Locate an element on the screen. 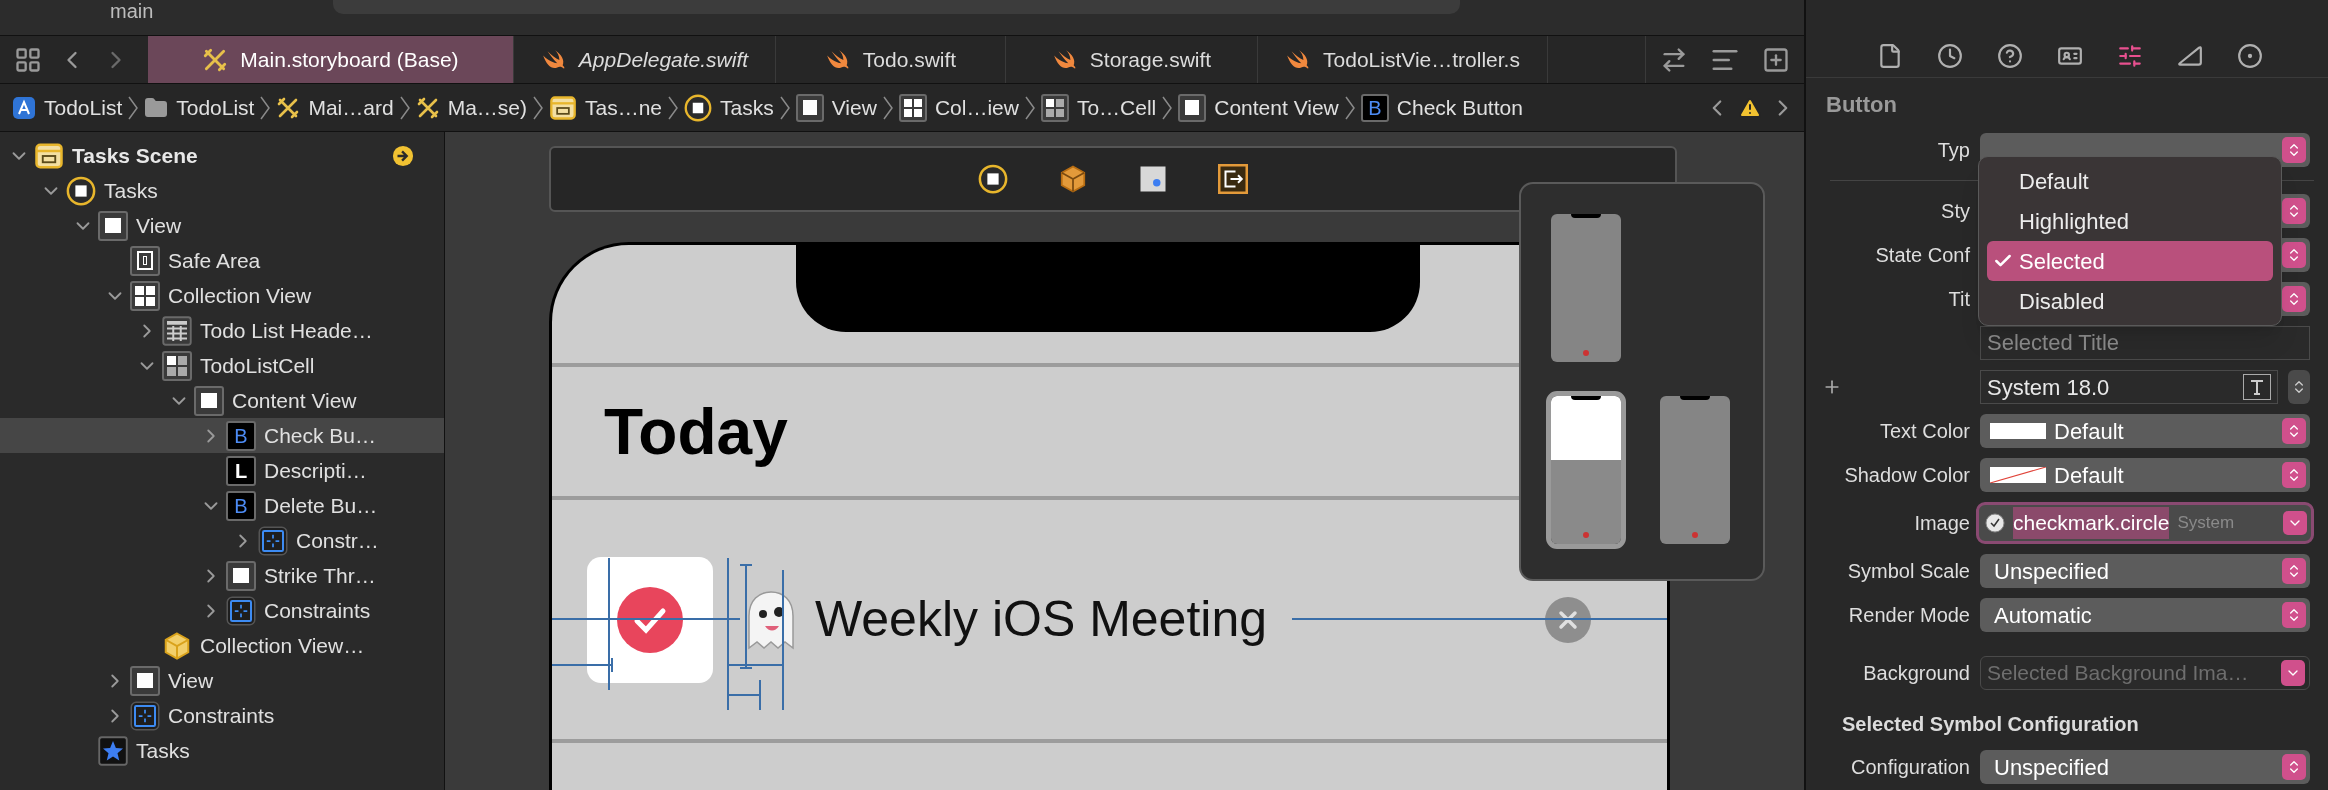 This screenshot has width=2328, height=790. outline-row: Safe Area is located at coordinates (222, 260).